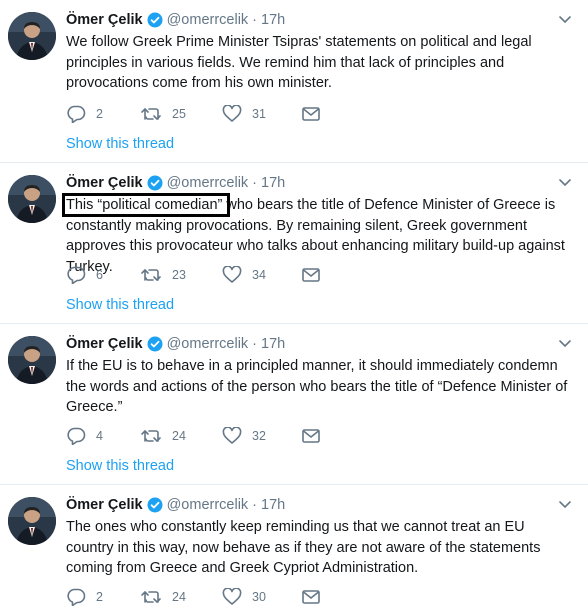 Image resolution: width=588 pixels, height=606 pixels. What do you see at coordinates (259, 114) in the screenshot?
I see `like-count: 31` at bounding box center [259, 114].